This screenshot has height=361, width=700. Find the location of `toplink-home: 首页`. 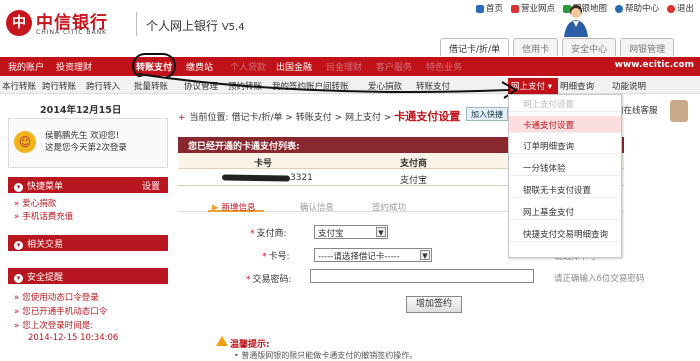

toplink-home: 首页 is located at coordinates (489, 8).